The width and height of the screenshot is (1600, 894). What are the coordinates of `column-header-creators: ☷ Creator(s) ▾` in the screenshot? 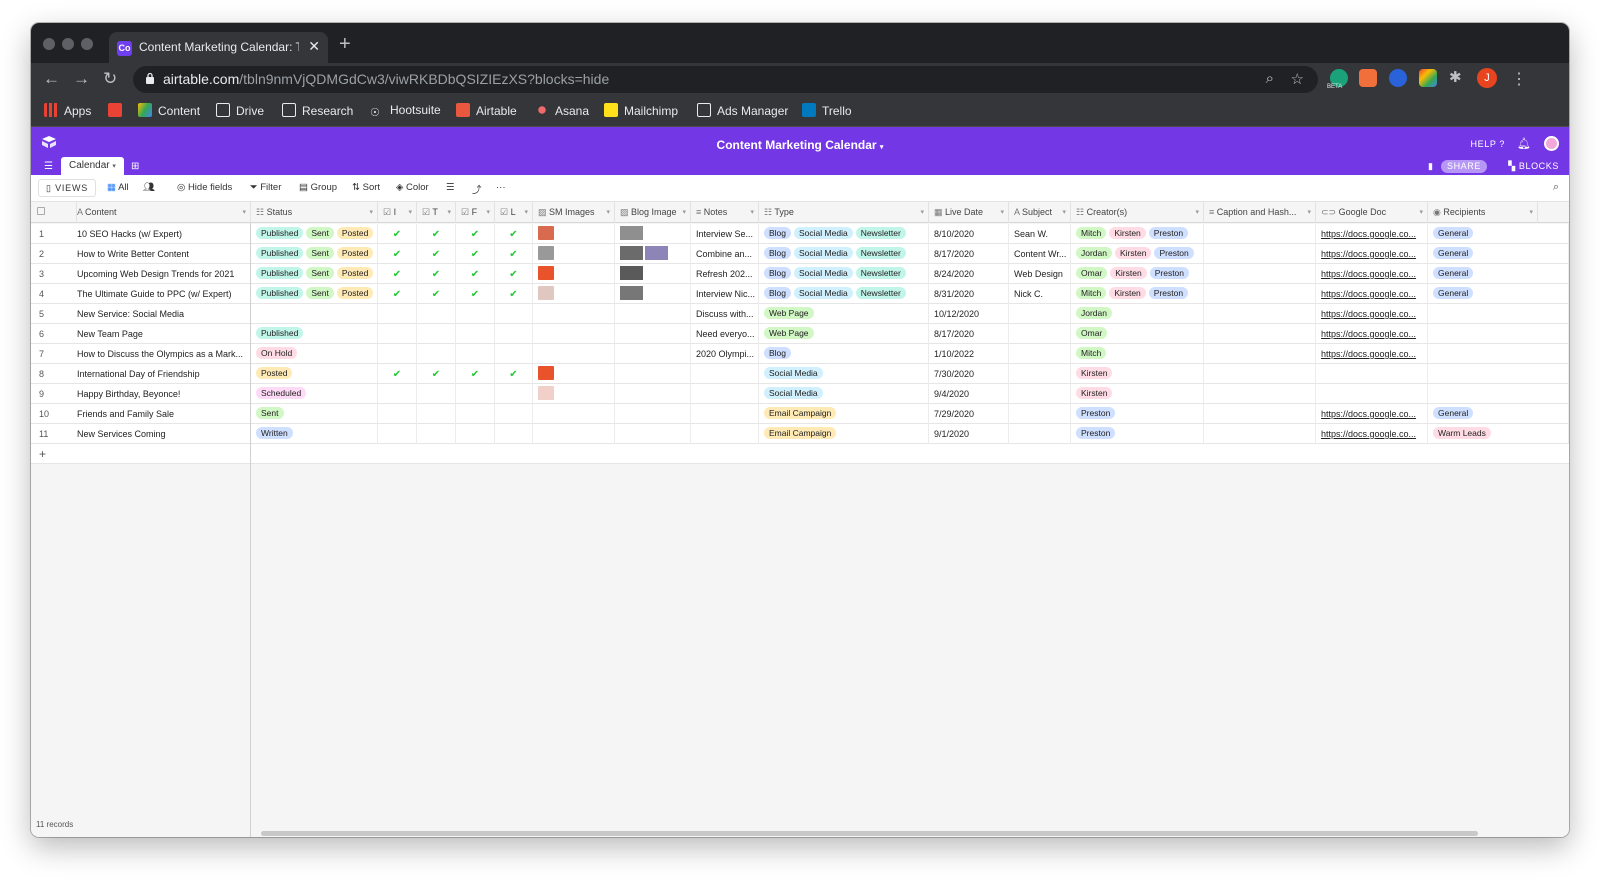 It's located at (1137, 212).